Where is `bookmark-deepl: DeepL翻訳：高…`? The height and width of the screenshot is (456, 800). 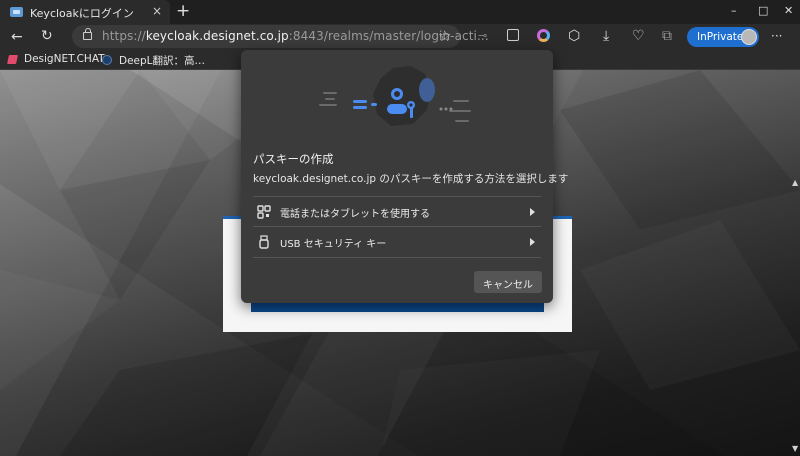
bookmark-deepl: DeepL翻訳：高… is located at coordinates (162, 60).